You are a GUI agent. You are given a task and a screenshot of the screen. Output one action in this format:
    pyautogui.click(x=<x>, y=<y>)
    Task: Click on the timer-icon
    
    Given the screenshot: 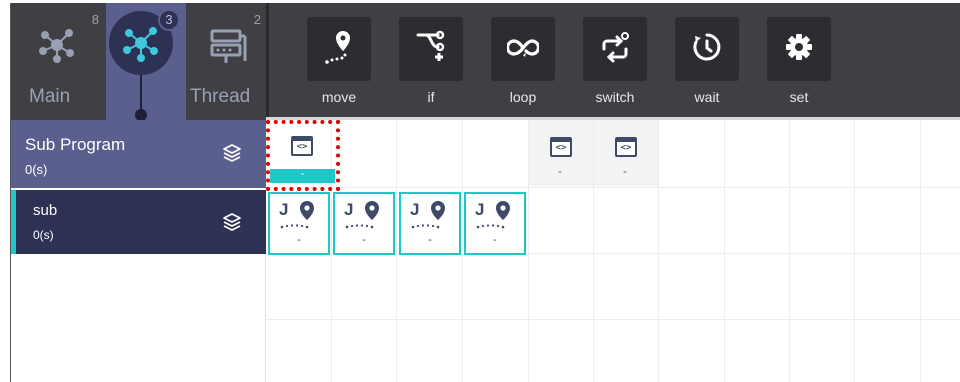 What is the action you would take?
    pyautogui.click(x=707, y=47)
    